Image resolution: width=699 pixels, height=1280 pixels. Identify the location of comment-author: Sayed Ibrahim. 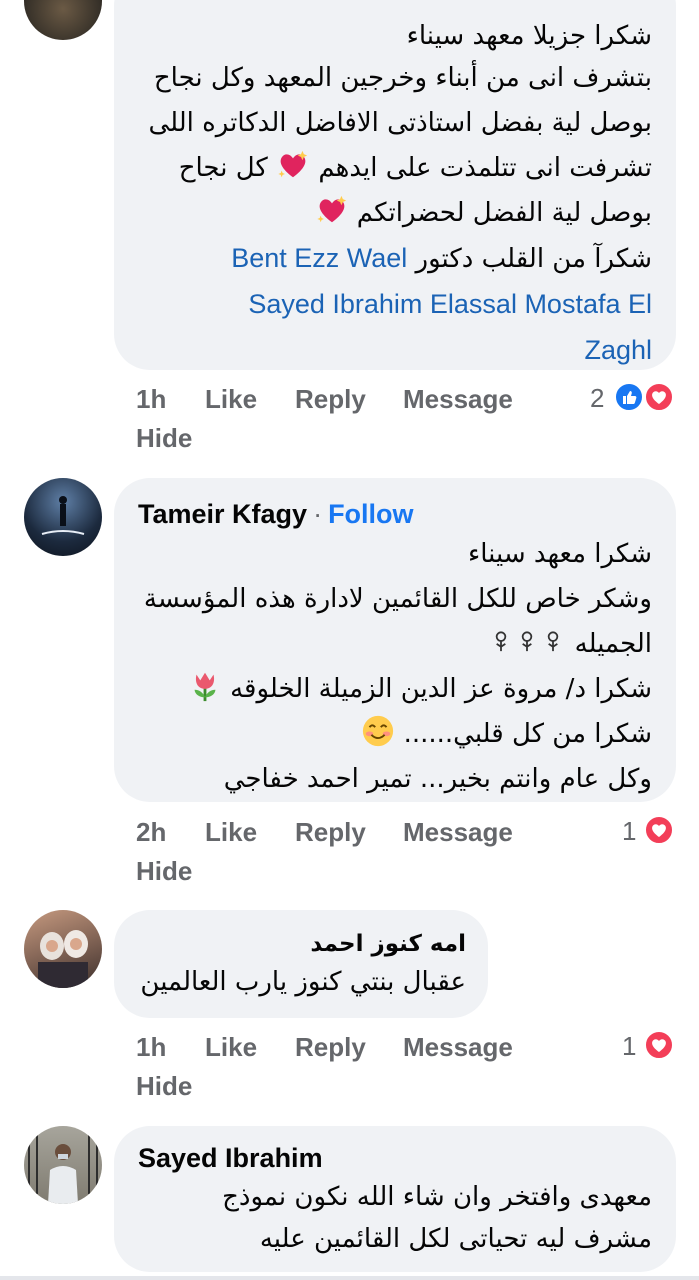
(395, 1158).